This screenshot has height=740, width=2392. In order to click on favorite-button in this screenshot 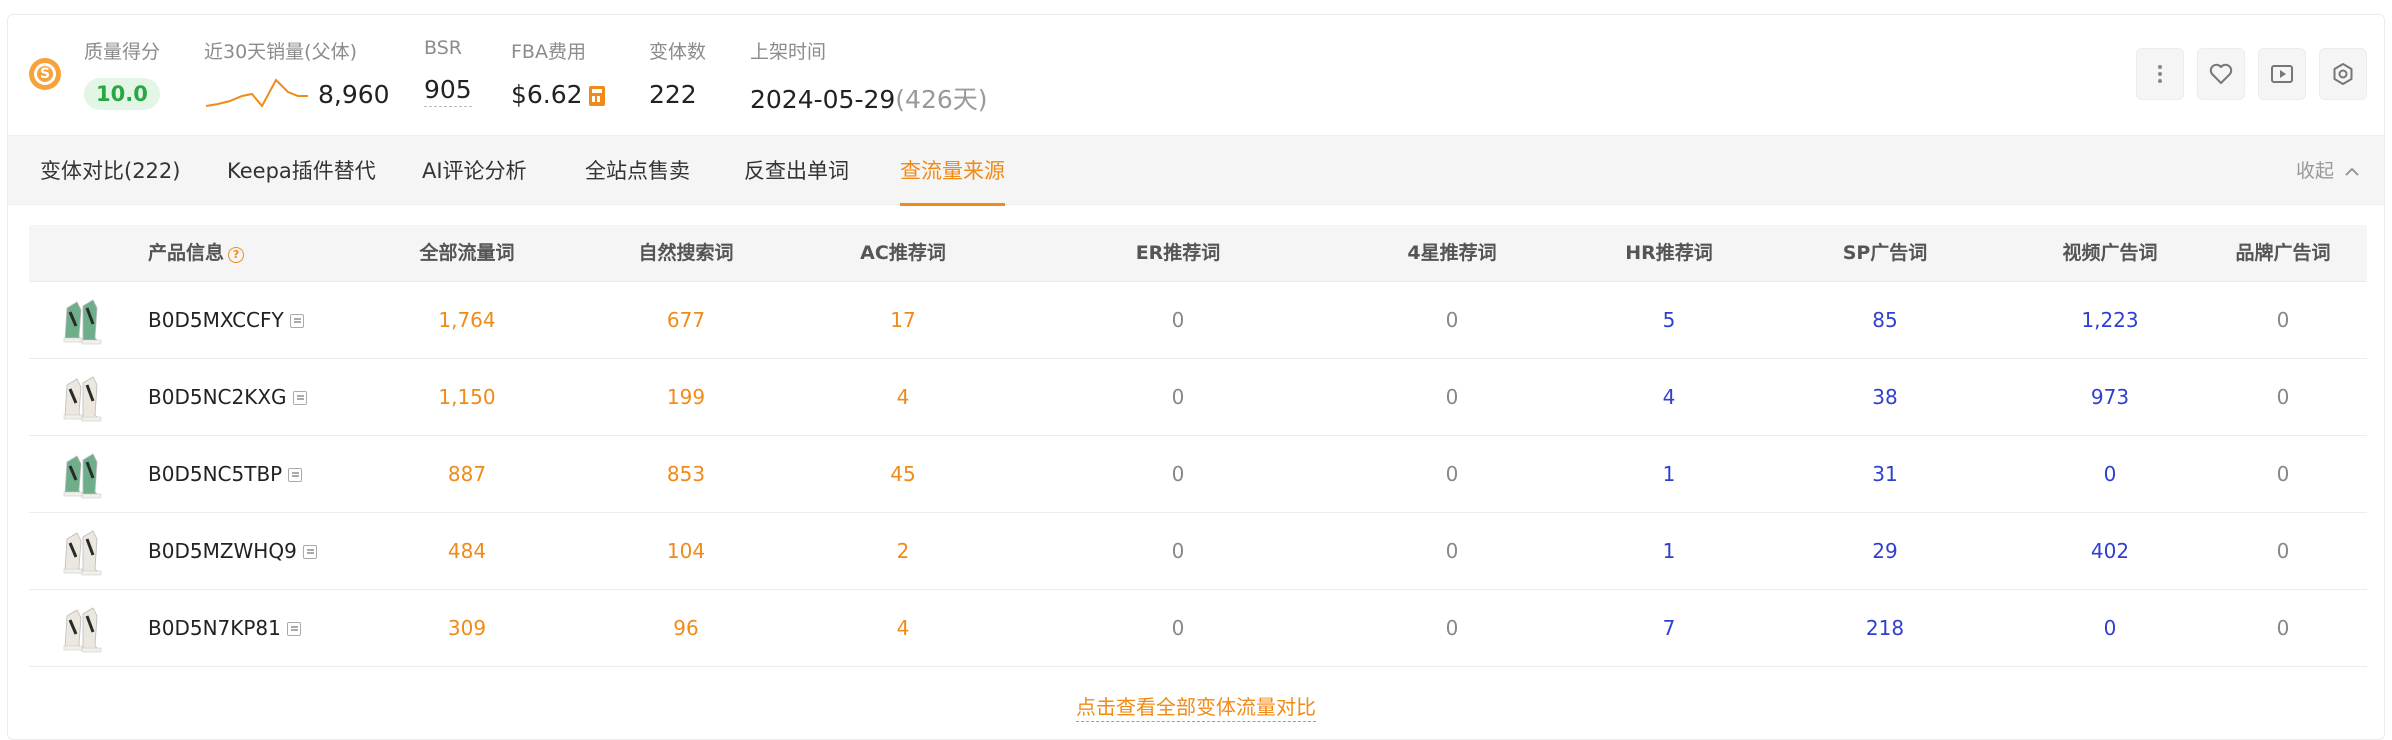, I will do `click(2221, 74)`.